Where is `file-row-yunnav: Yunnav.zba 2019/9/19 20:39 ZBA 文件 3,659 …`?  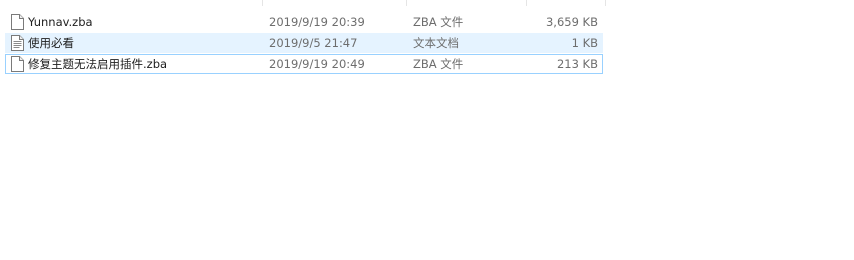 file-row-yunnav: Yunnav.zba 2019/9/19 20:39 ZBA 文件 3,659 … is located at coordinates (304, 22).